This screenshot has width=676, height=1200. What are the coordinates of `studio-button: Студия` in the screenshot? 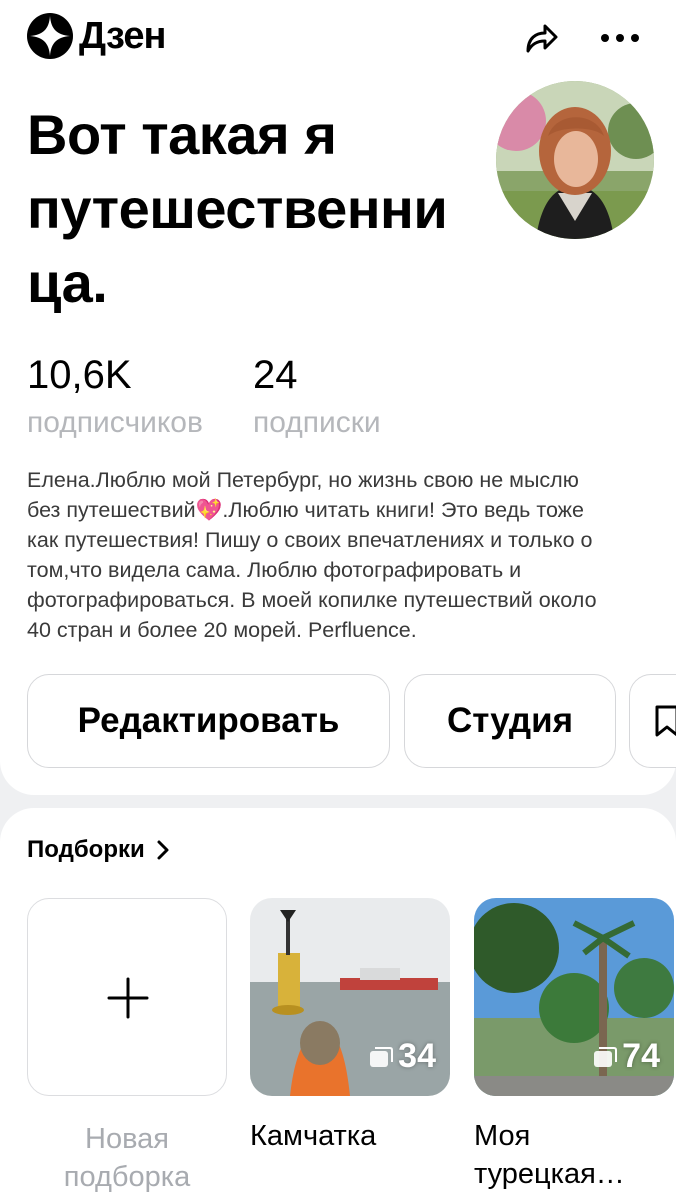 It's located at (510, 721).